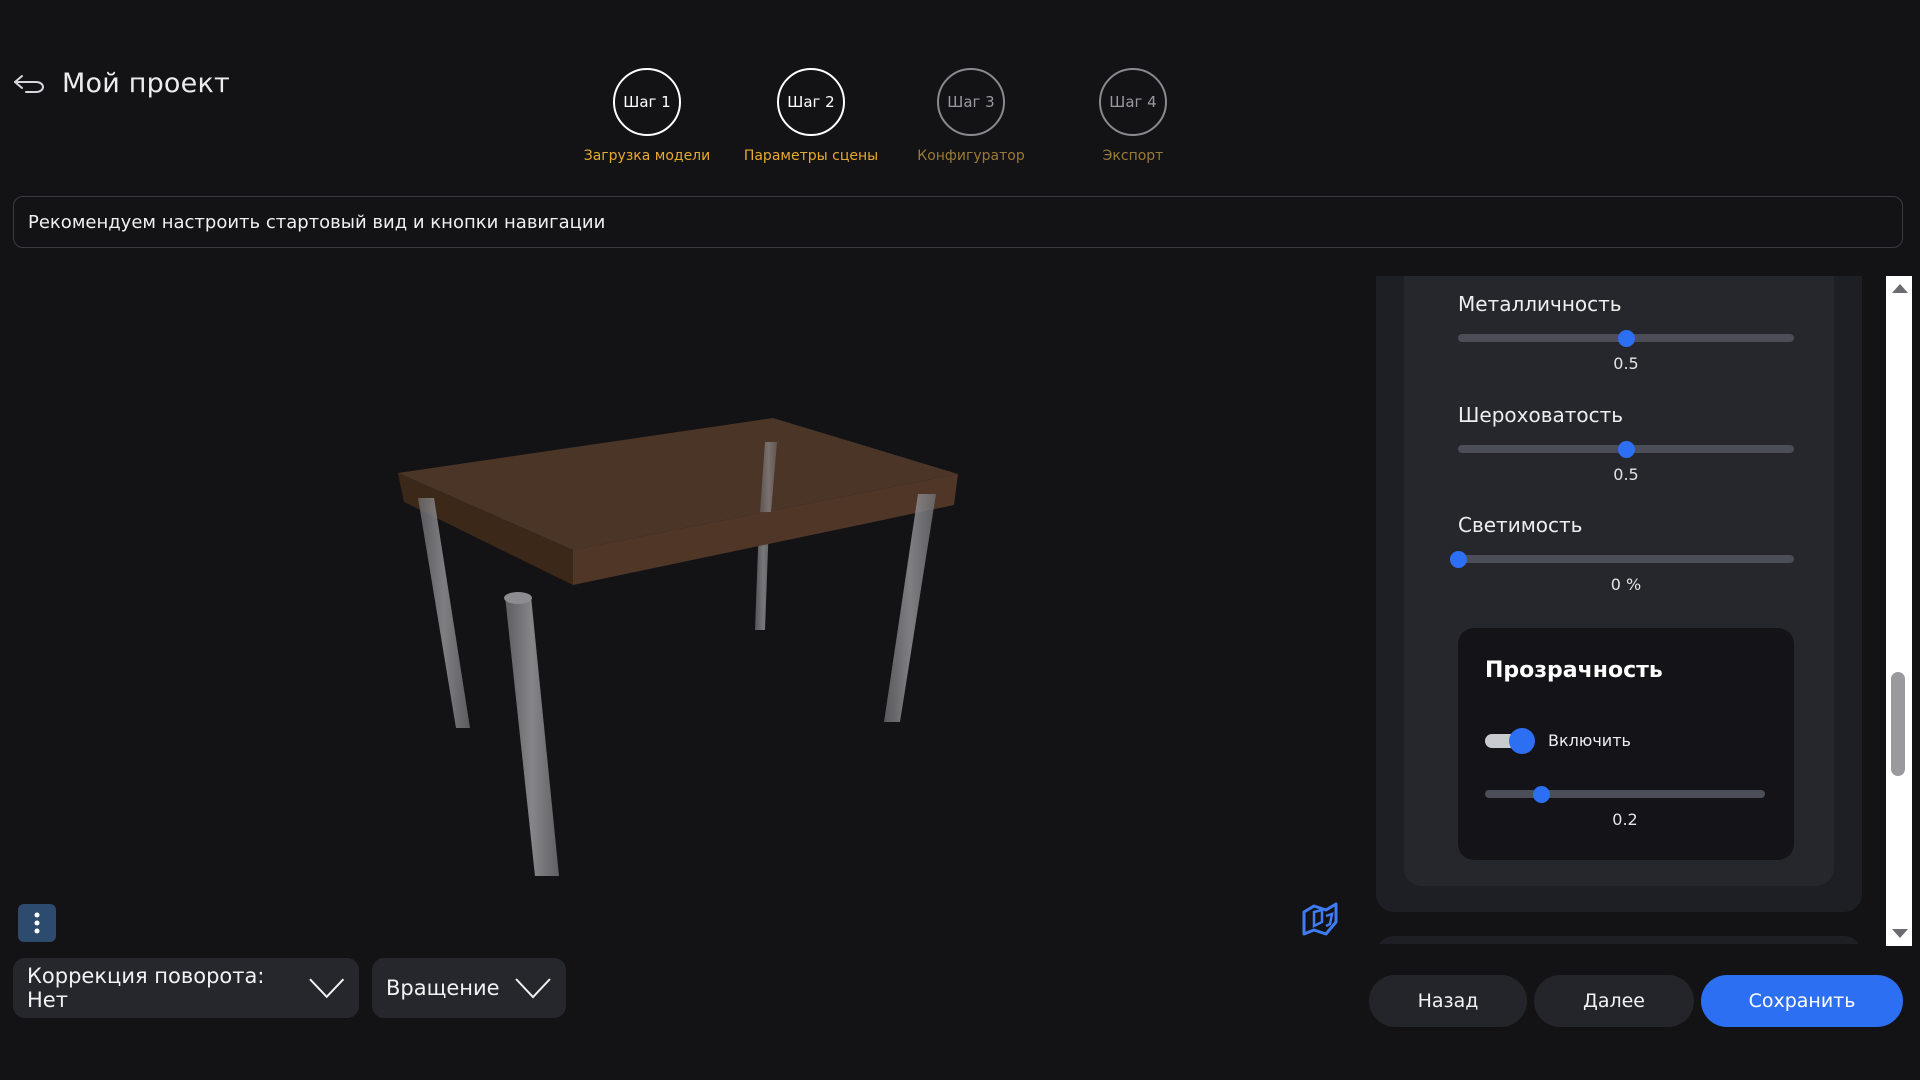  Describe the element at coordinates (1520, 525) in the screenshot. I see `emissive-label: Светимость` at that location.